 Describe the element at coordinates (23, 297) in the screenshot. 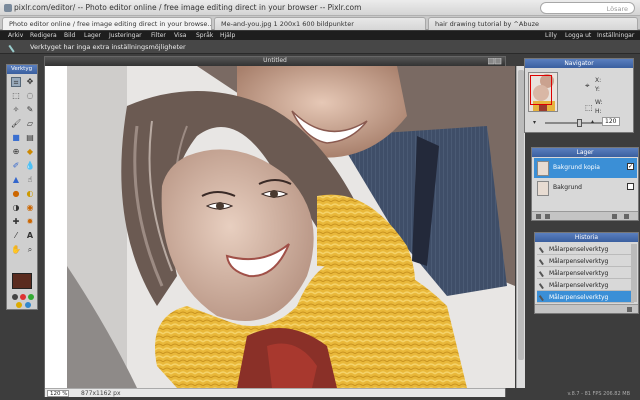

I see `reset-colors-icon` at that location.